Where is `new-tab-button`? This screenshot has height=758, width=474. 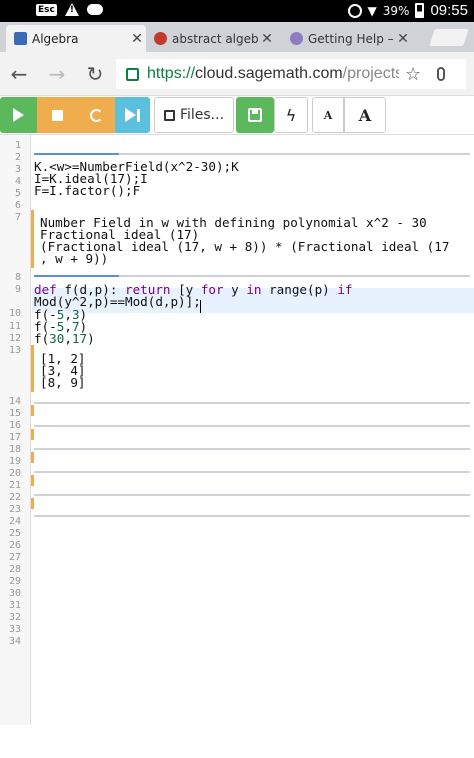 new-tab-button is located at coordinates (449, 37).